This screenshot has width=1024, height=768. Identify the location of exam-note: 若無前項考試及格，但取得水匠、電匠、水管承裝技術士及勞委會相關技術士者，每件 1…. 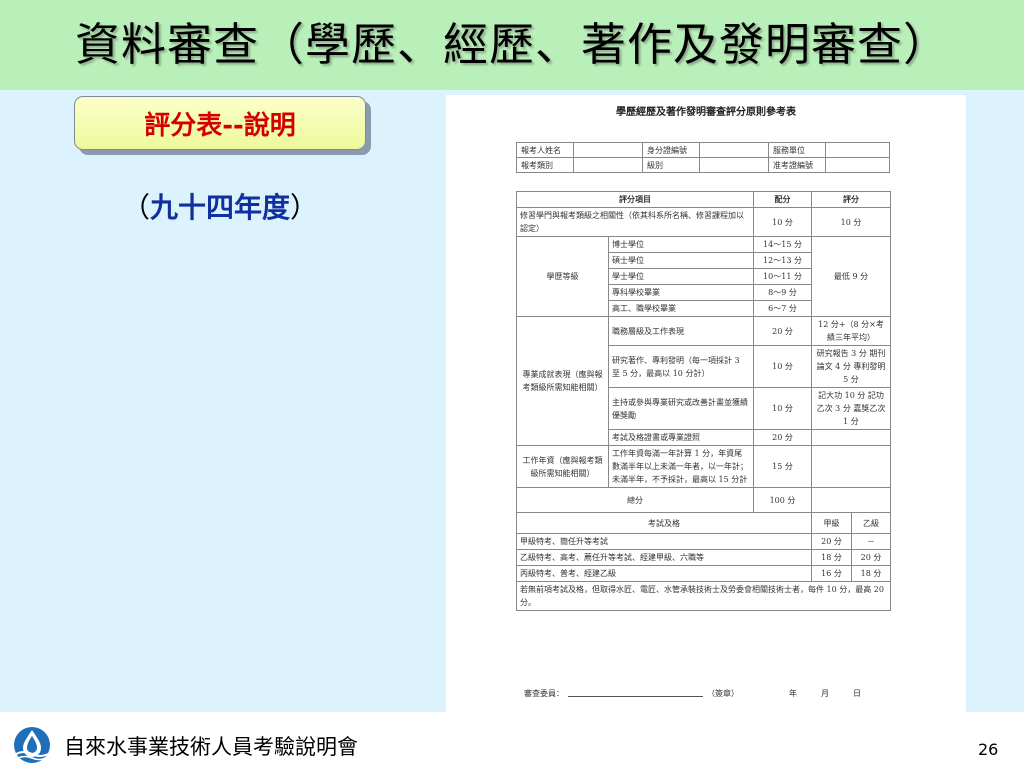
(703, 596).